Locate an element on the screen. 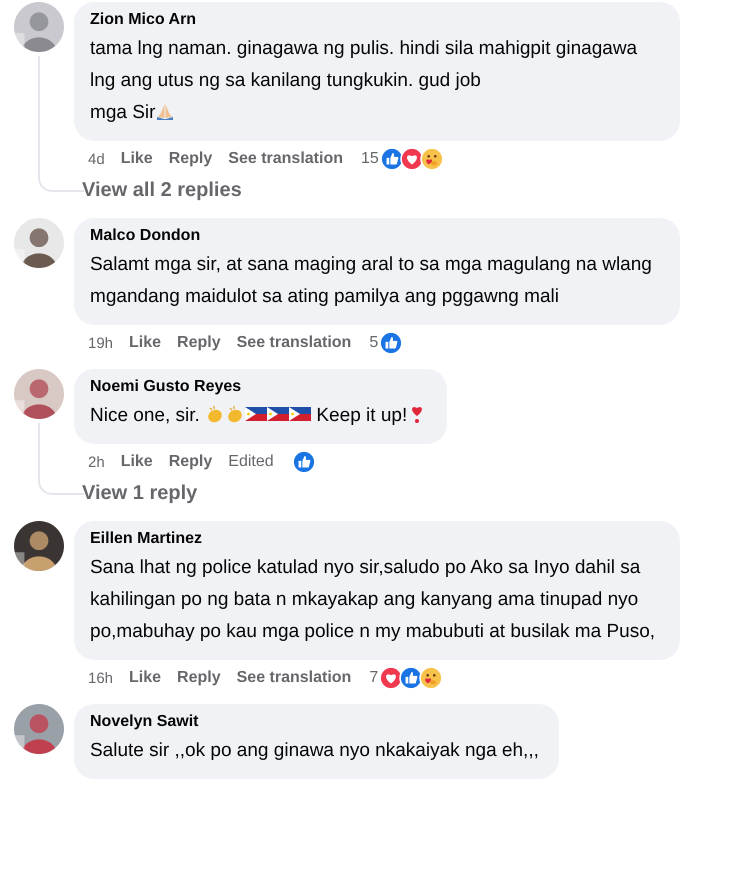  reaction-count: 7 is located at coordinates (373, 678).